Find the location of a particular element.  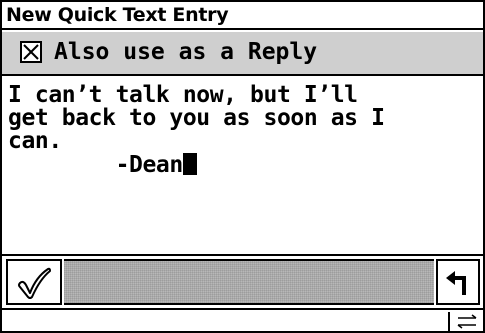

return-button is located at coordinates (458, 282).